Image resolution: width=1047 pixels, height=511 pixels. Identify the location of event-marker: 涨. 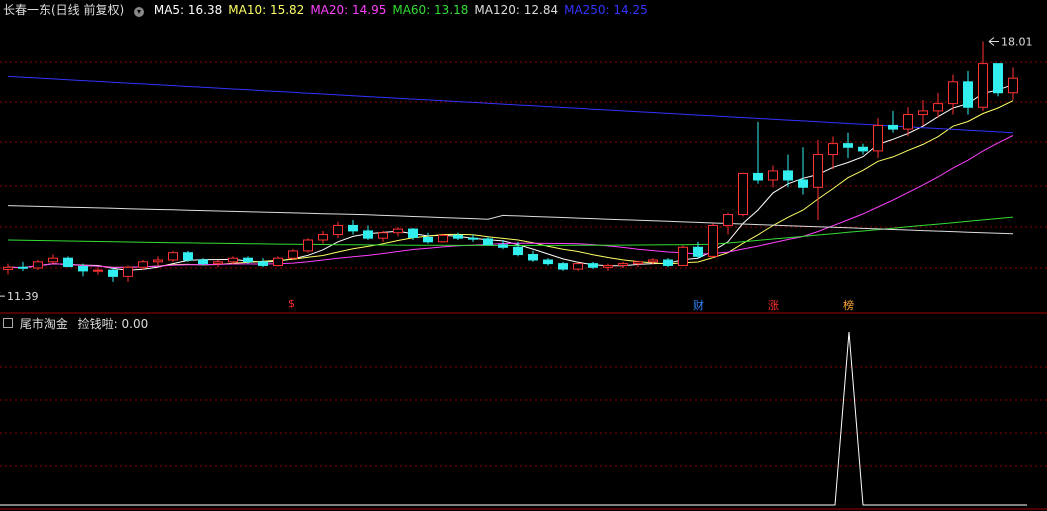
(773, 305).